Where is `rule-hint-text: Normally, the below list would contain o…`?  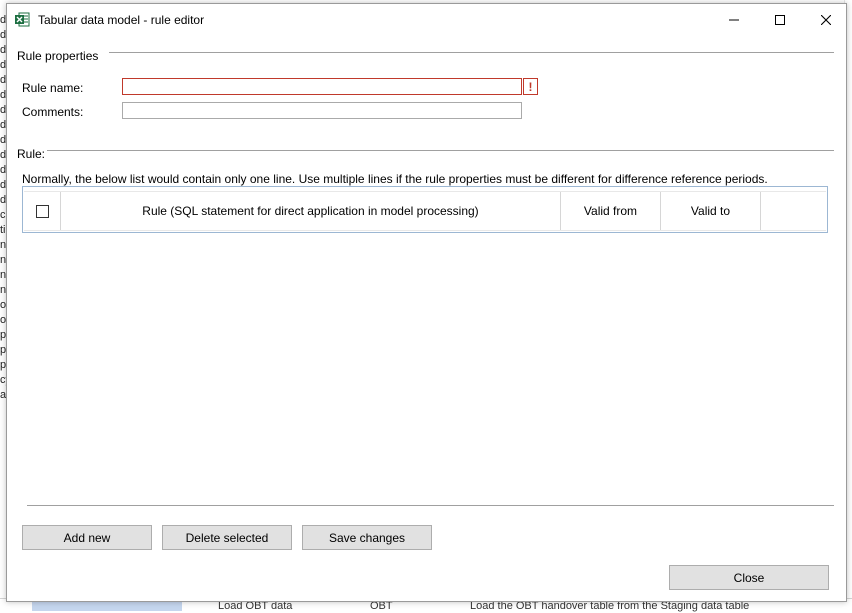
rule-hint-text: Normally, the below list would contain o… is located at coordinates (395, 179).